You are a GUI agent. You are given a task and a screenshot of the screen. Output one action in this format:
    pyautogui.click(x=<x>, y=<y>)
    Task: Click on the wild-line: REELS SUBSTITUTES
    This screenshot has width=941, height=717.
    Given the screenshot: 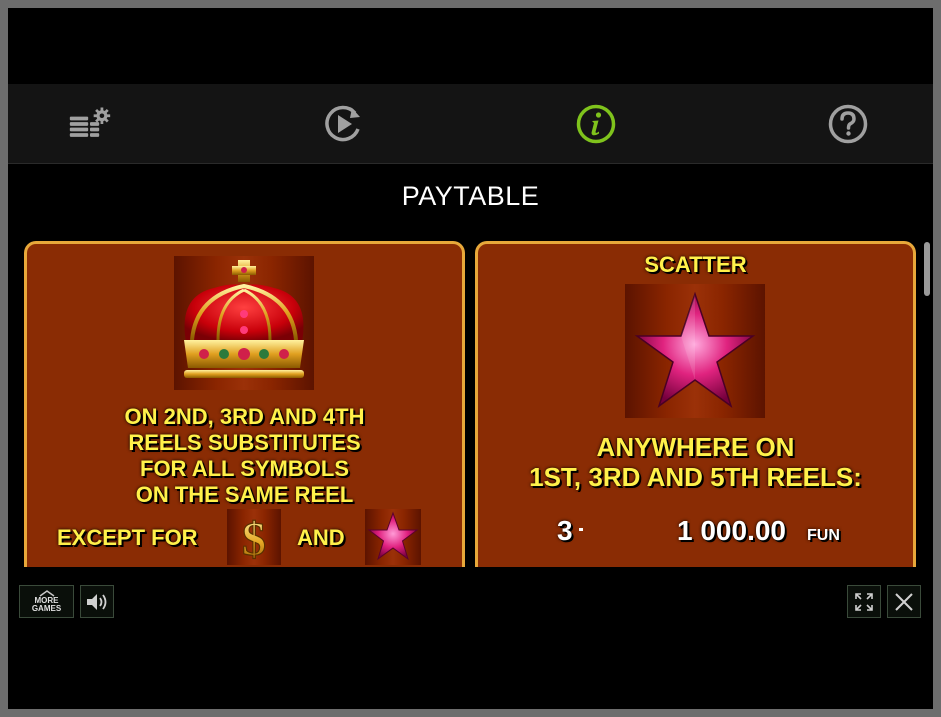 What is the action you would take?
    pyautogui.click(x=244, y=442)
    